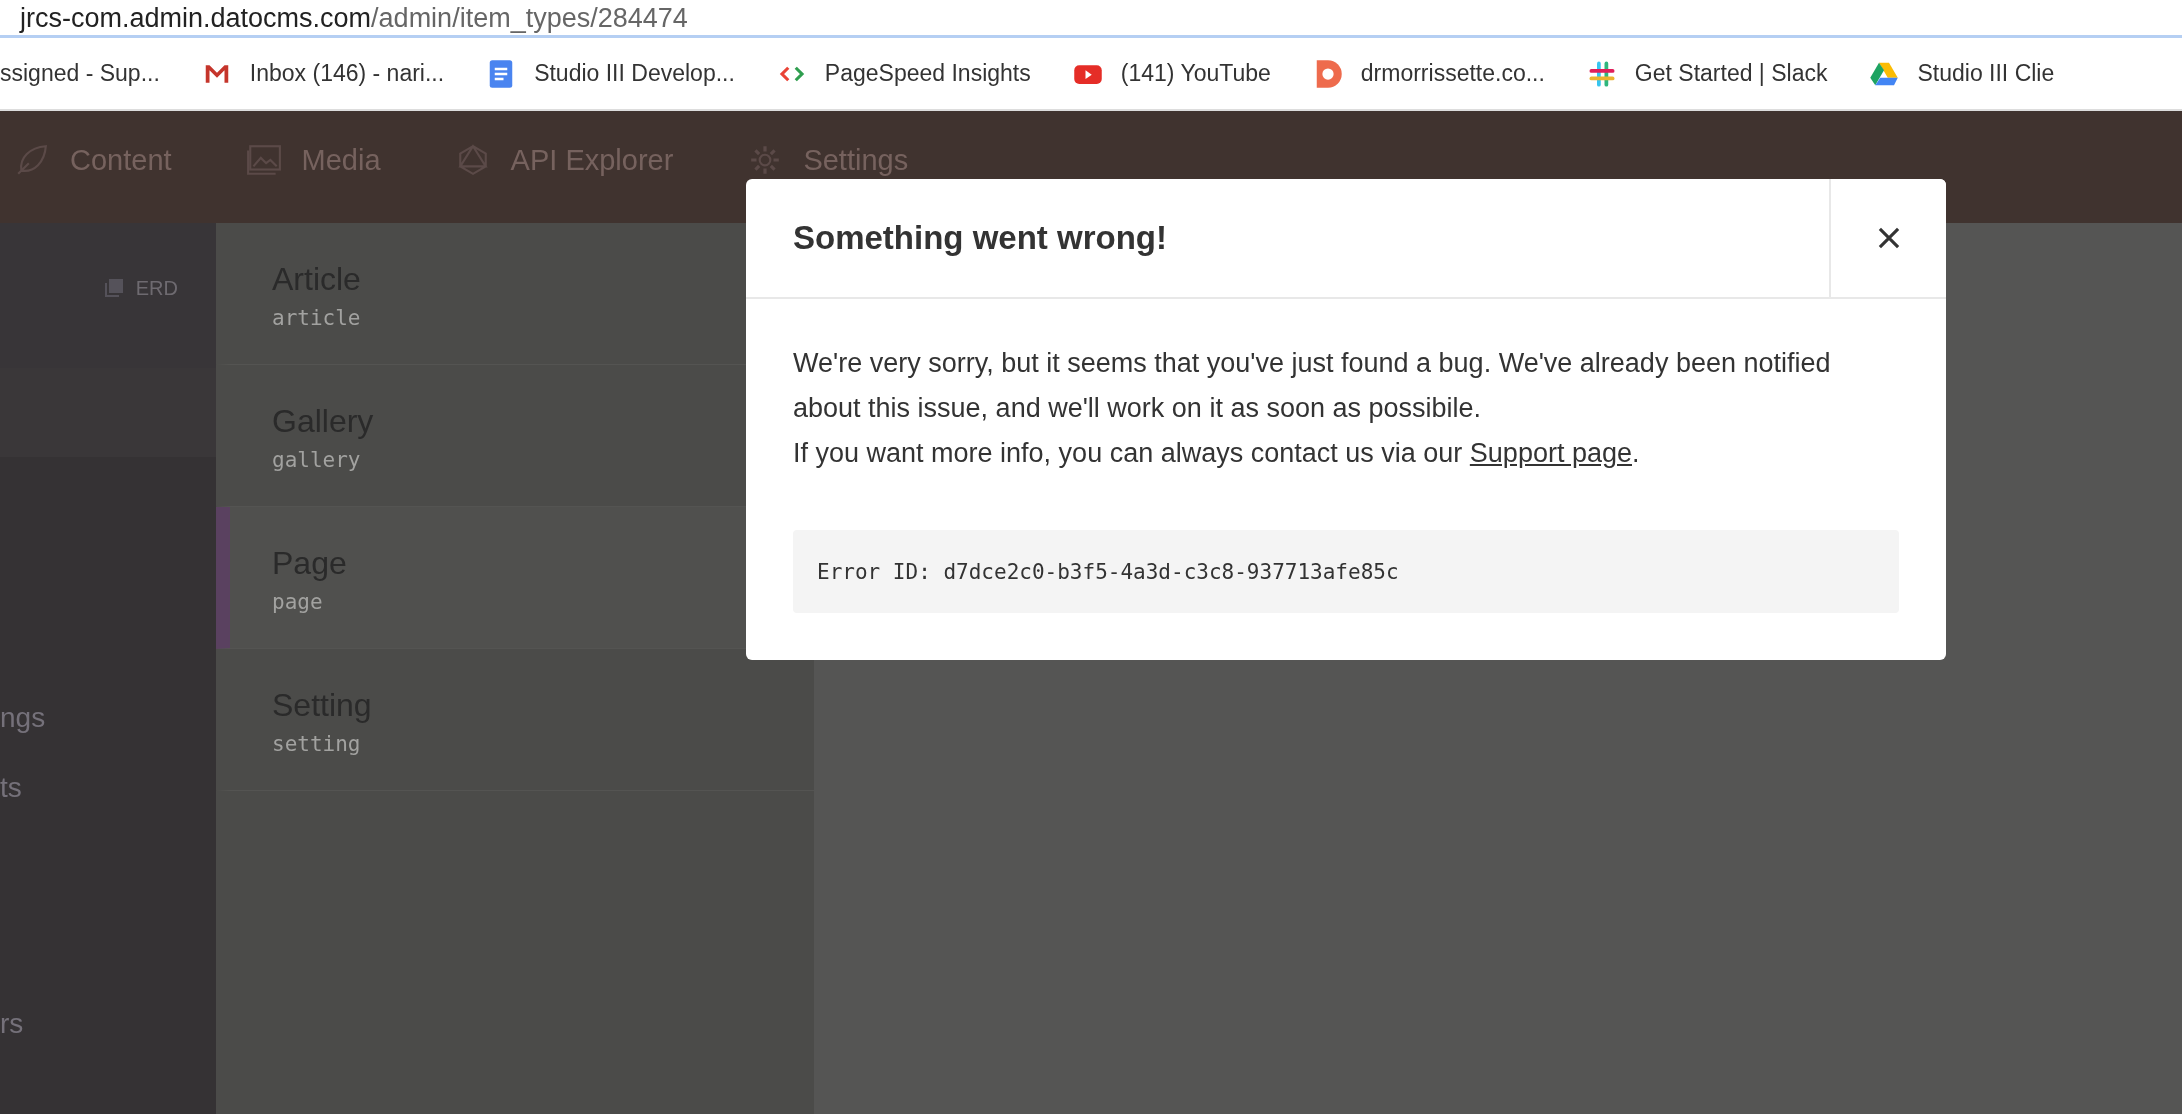 The height and width of the screenshot is (1114, 2182). Describe the element at coordinates (1986, 73) in the screenshot. I see `bookmark-label: Studio III Clie` at that location.